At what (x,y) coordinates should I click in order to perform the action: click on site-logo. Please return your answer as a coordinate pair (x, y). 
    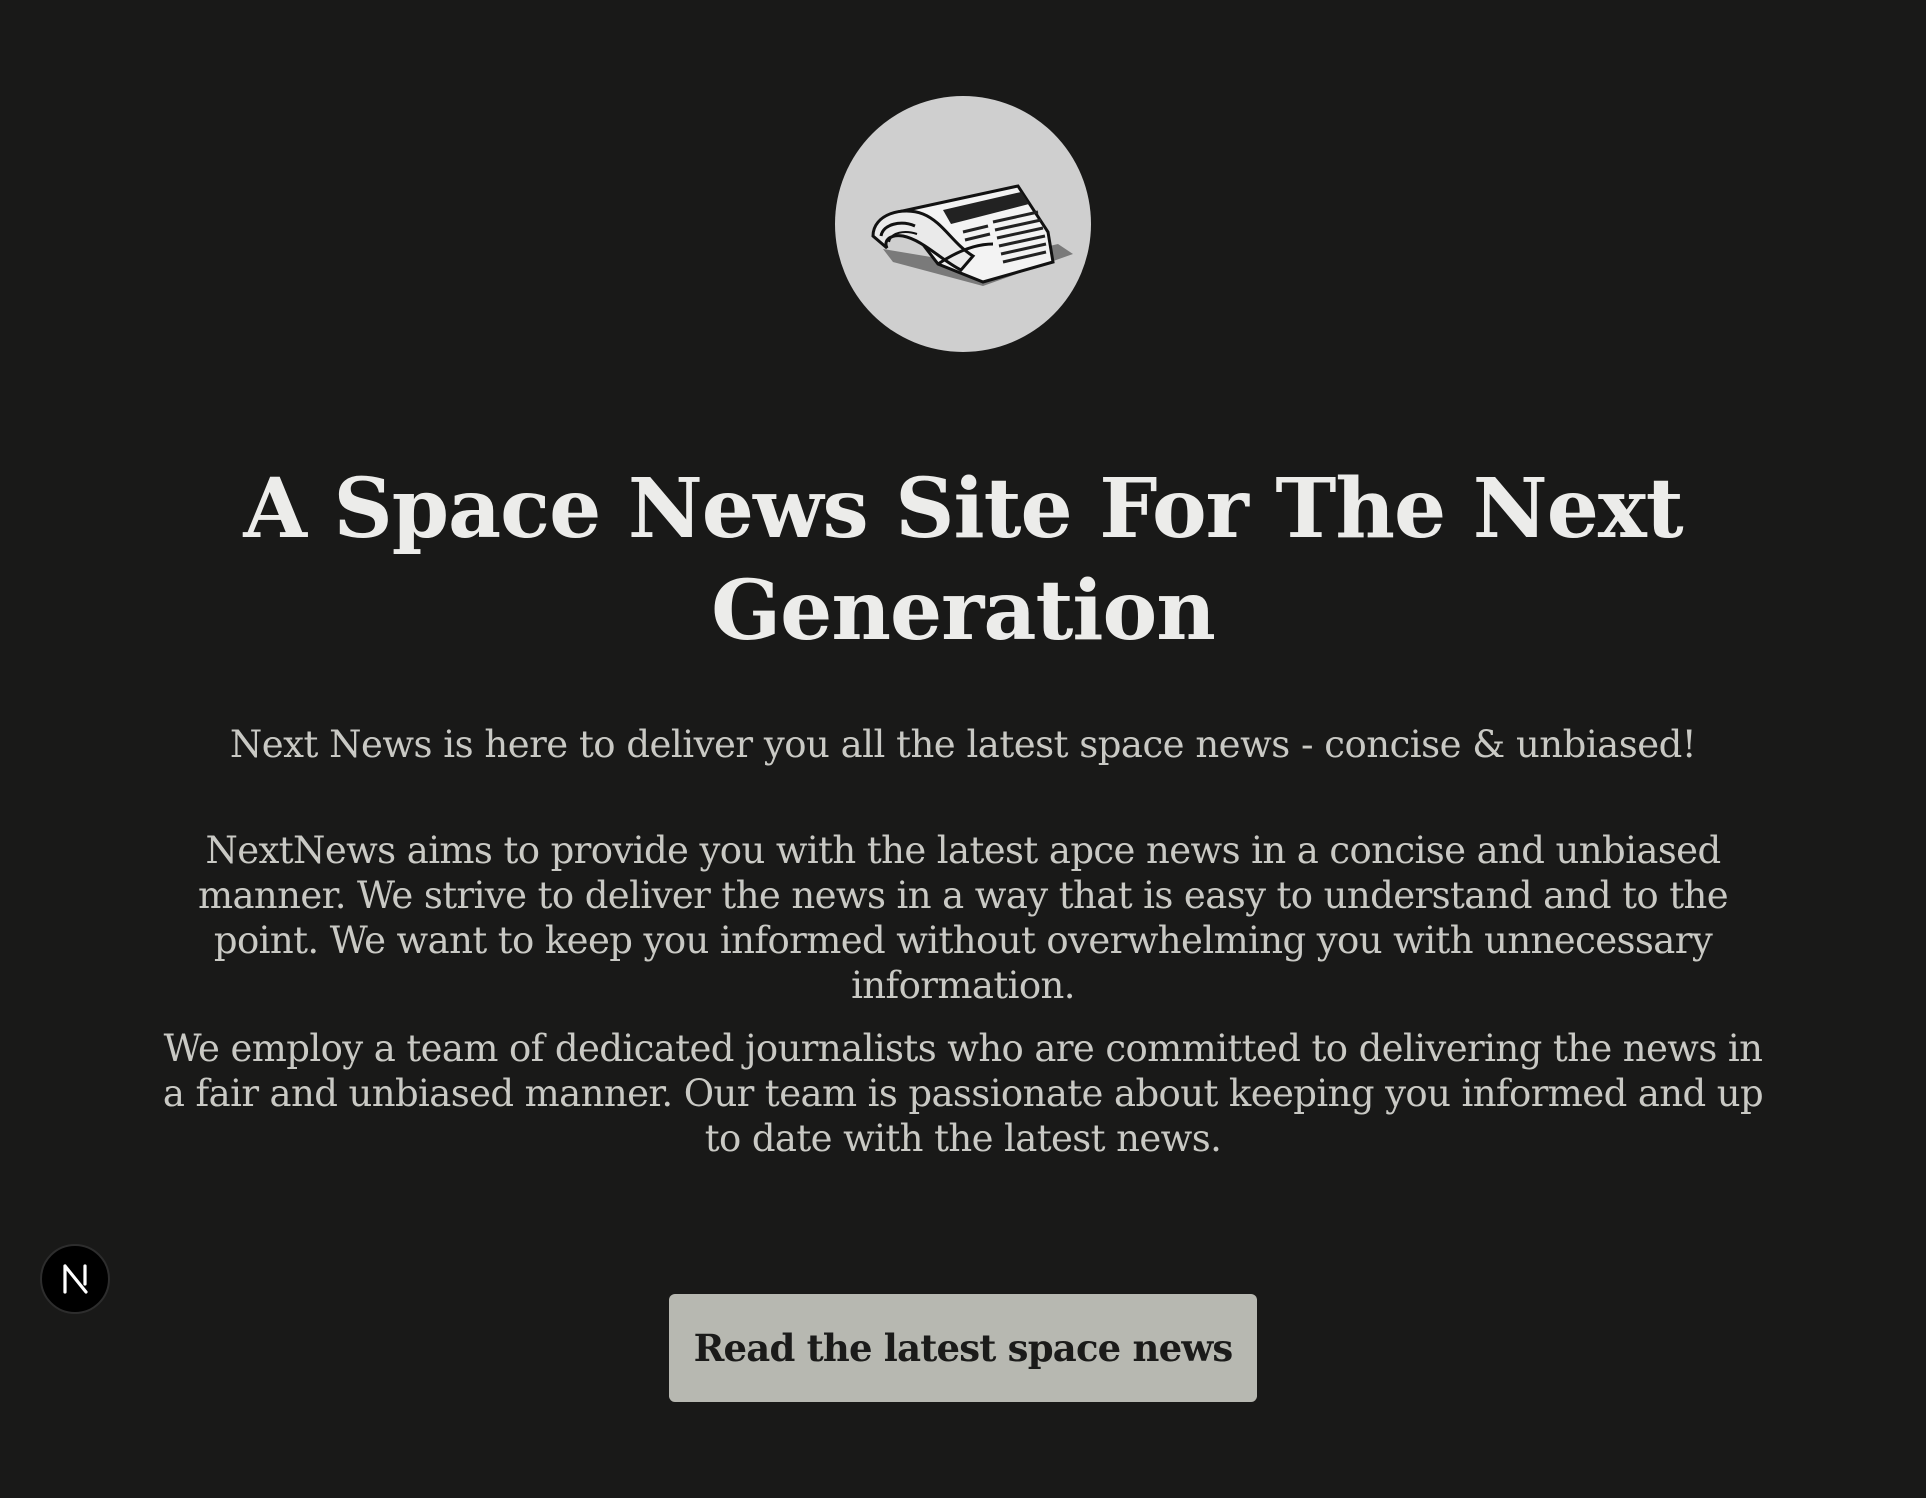
    Looking at the image, I should click on (963, 224).